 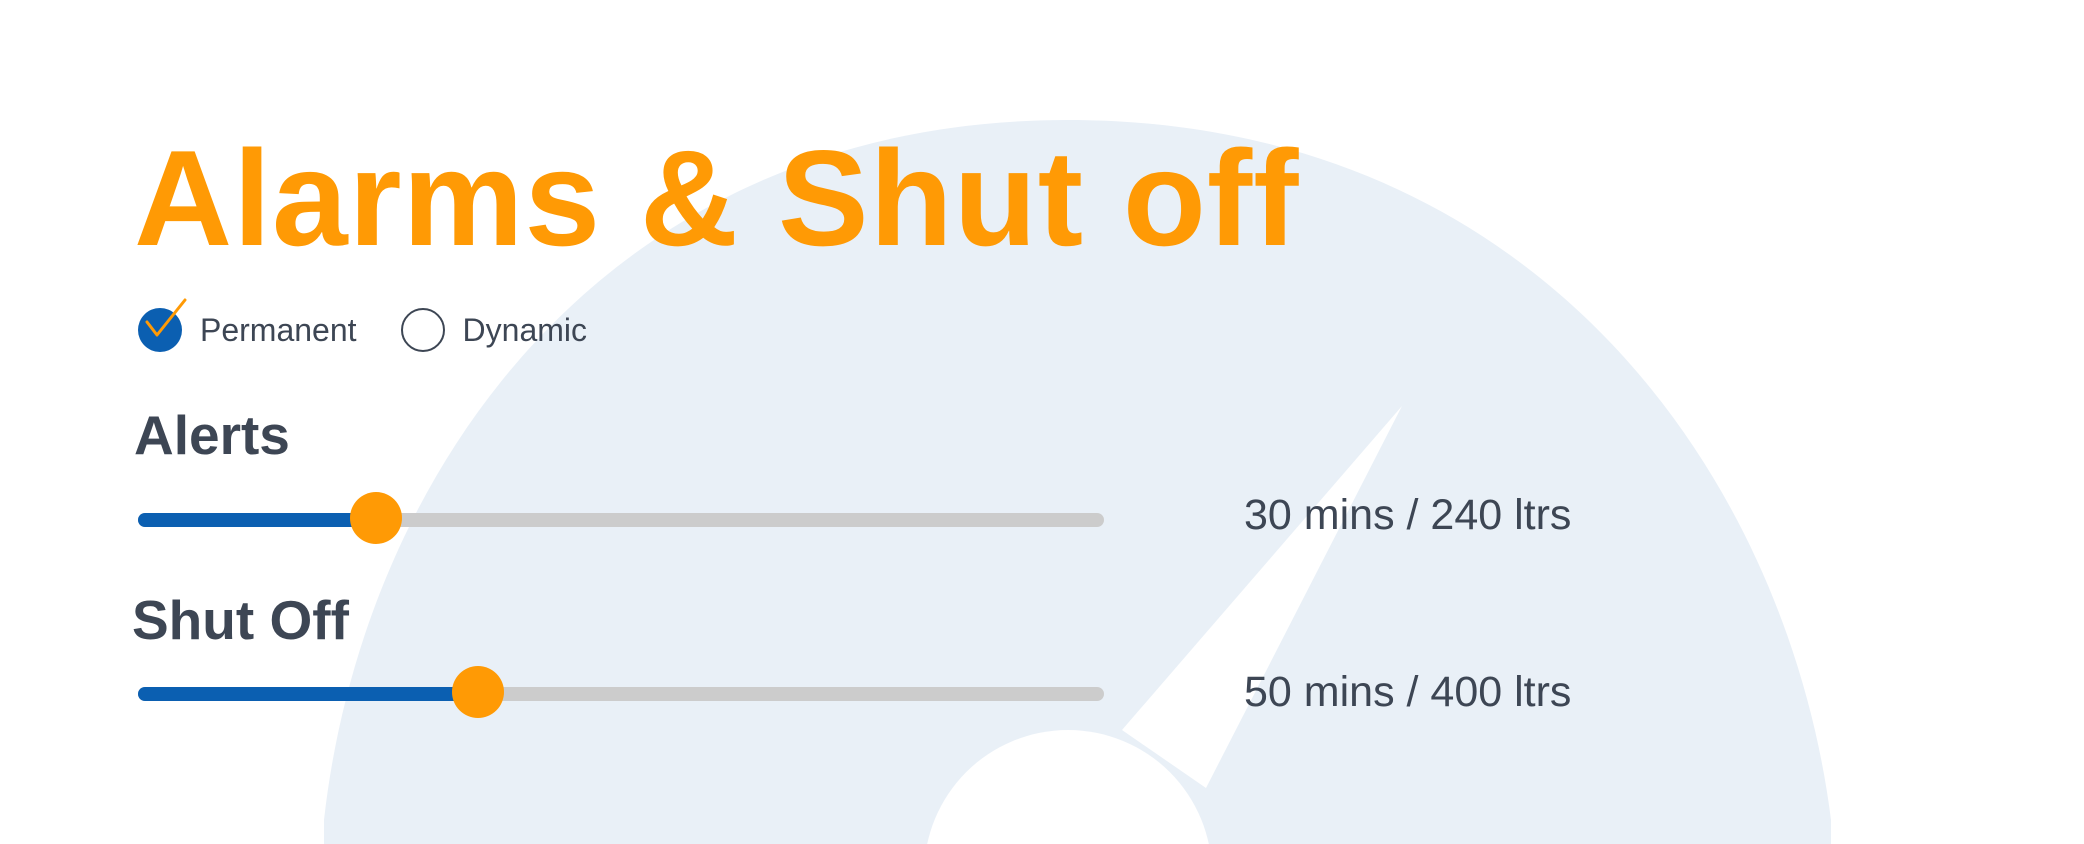 I want to click on checkmark-icon, so click(x=166, y=317).